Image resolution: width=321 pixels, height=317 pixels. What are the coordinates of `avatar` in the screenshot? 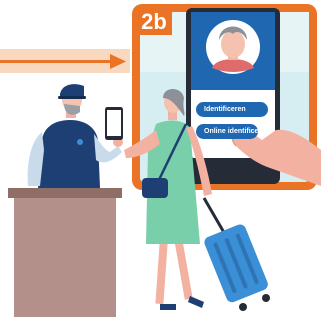 It's located at (233, 47).